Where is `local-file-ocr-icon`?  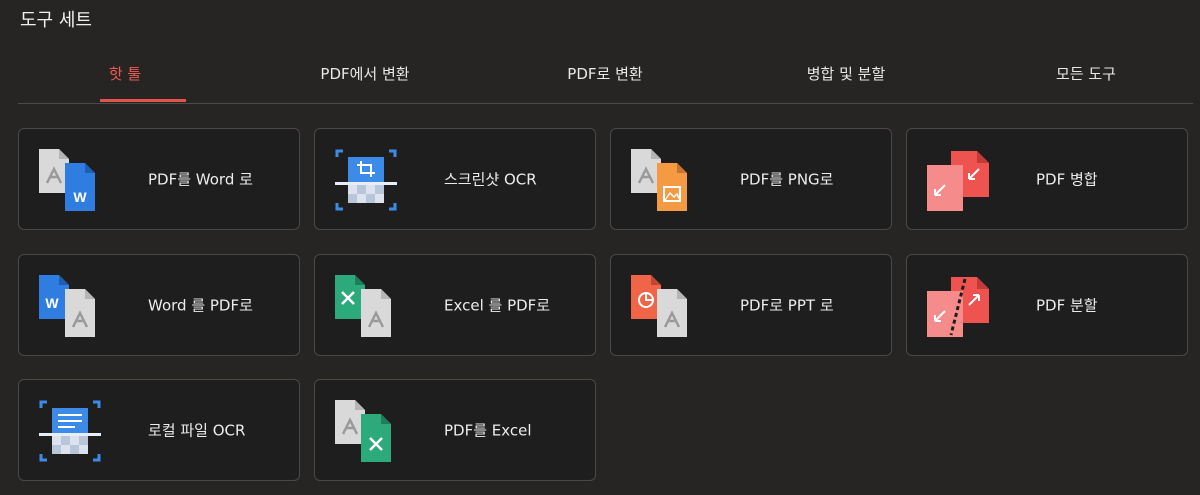 local-file-ocr-icon is located at coordinates (70, 431).